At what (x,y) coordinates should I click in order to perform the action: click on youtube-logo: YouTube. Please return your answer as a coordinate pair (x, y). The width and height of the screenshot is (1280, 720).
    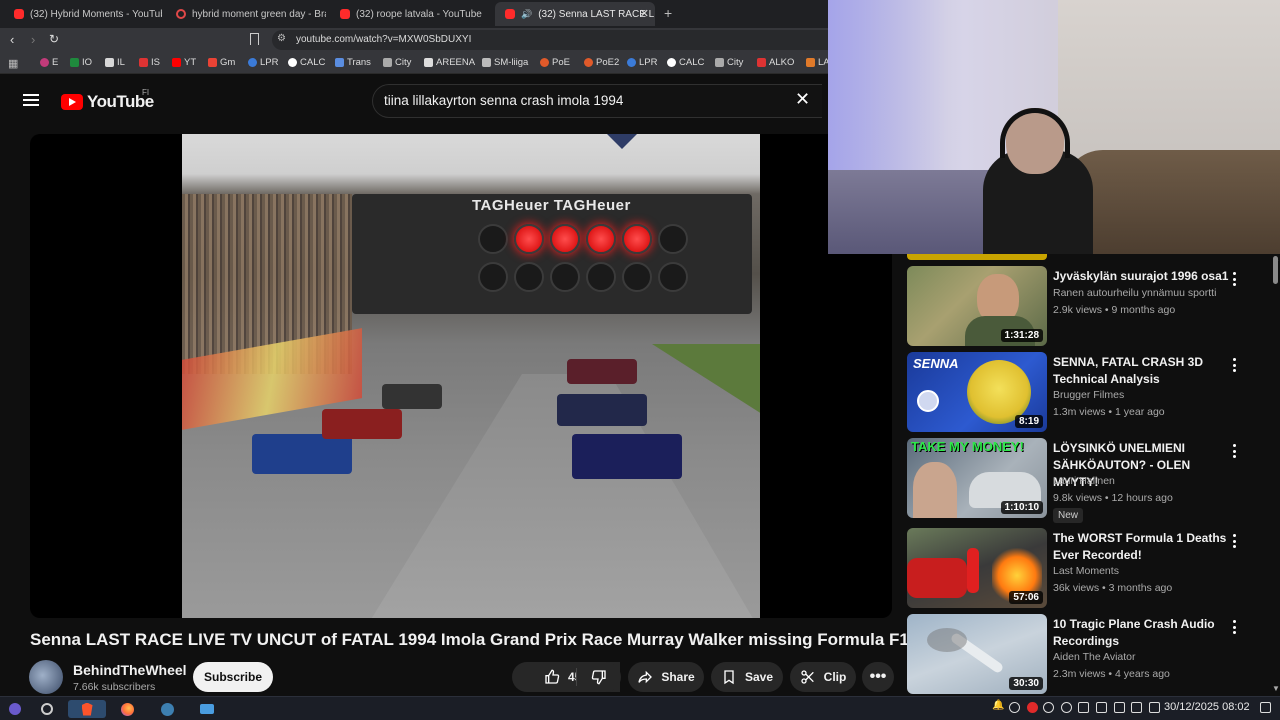
    Looking at the image, I should click on (107, 102).